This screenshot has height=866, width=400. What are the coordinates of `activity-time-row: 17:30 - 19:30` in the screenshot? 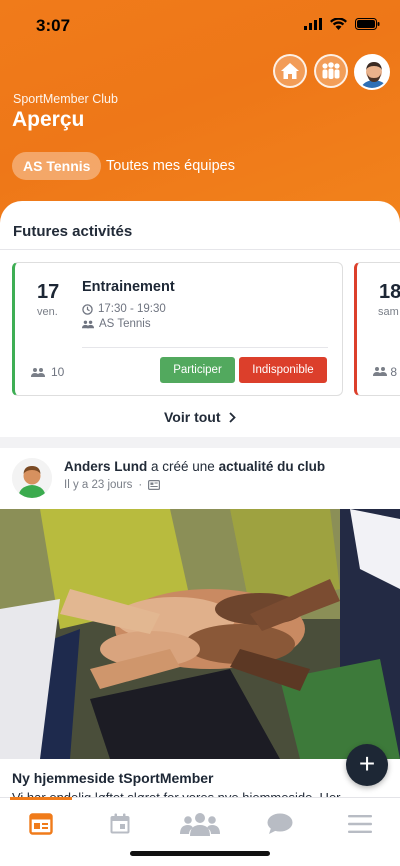 It's located at (124, 309).